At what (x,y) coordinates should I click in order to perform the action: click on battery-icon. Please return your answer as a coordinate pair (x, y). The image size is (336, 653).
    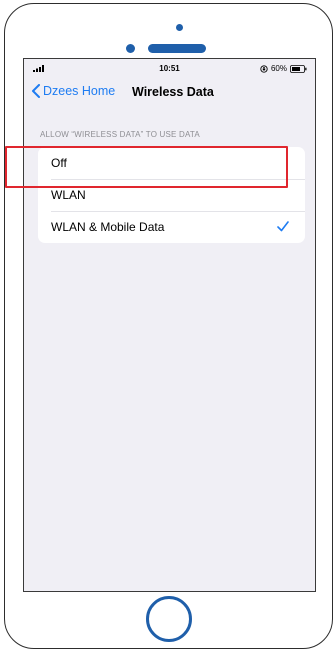
    Looking at the image, I should click on (298, 68).